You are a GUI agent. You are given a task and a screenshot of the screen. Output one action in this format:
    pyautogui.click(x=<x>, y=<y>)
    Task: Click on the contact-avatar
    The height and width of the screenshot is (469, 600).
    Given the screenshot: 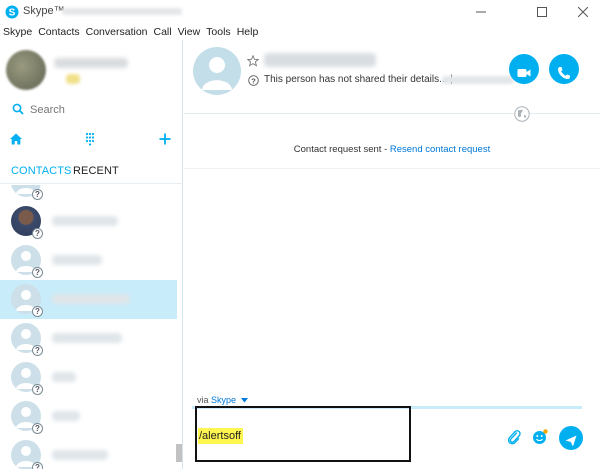 What is the action you would take?
    pyautogui.click(x=217, y=71)
    